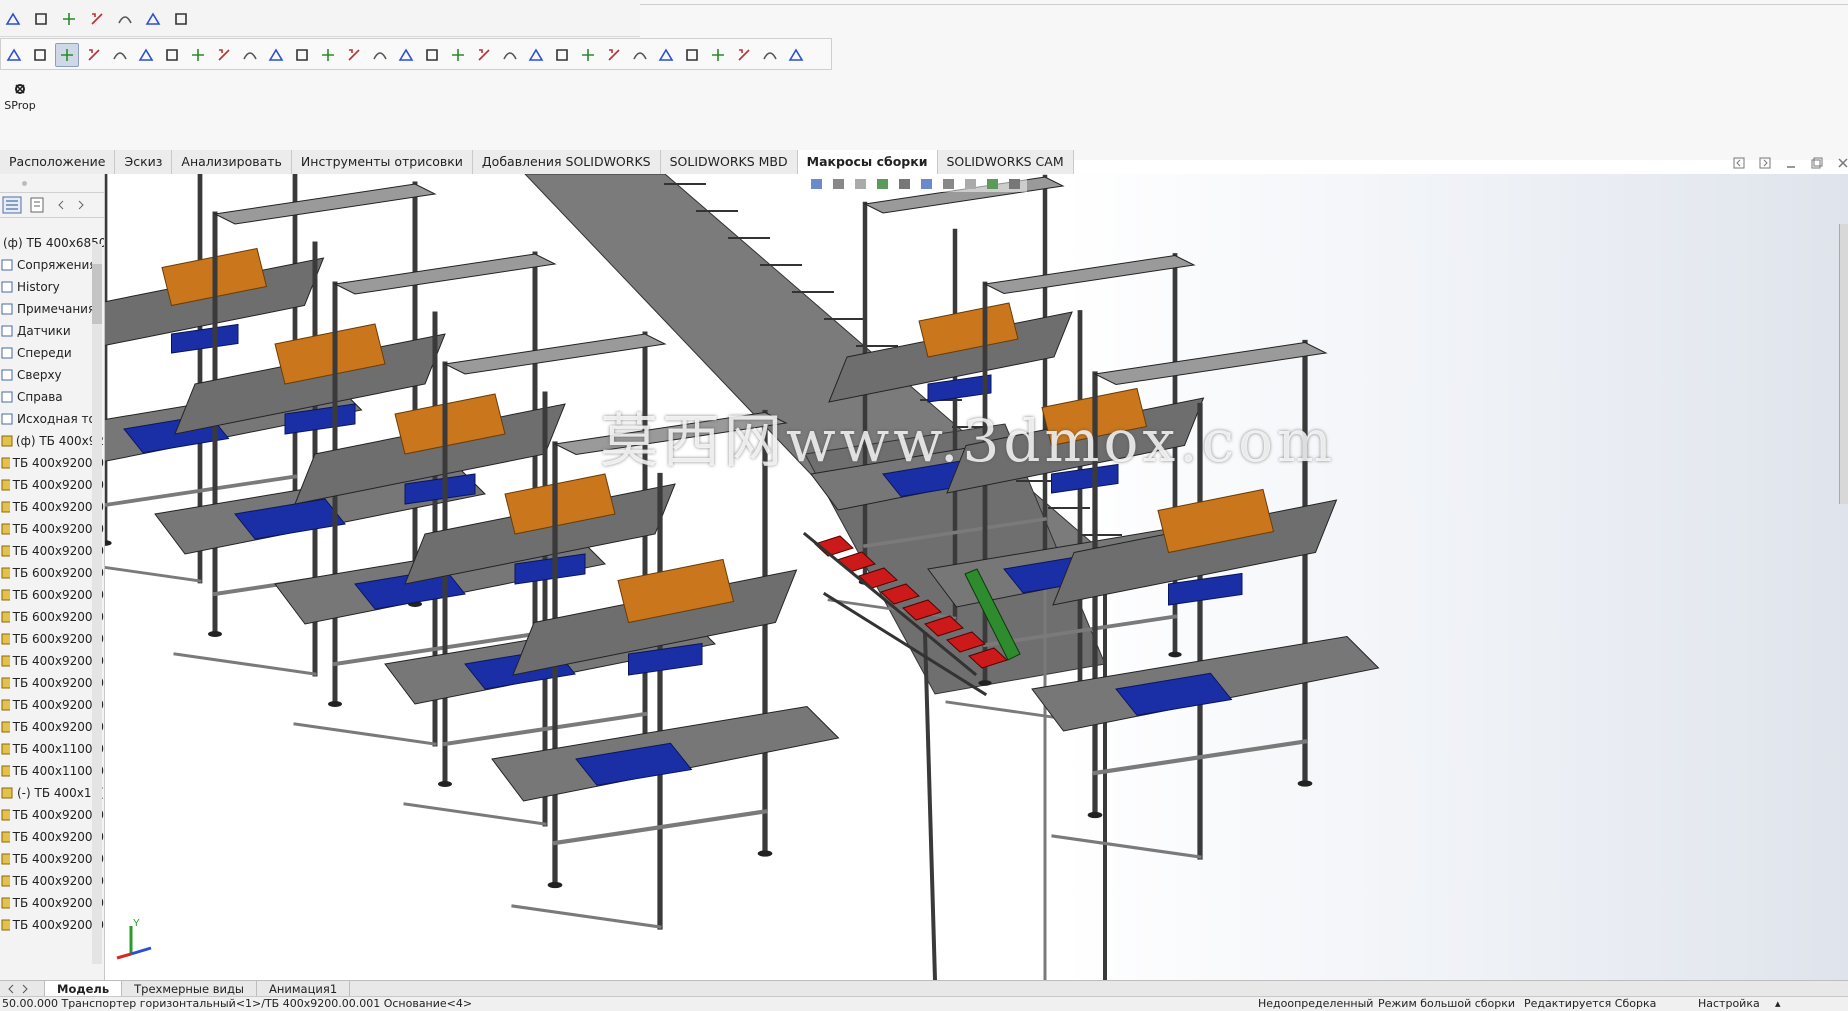 The width and height of the screenshot is (1848, 1011). I want to click on link-icon, so click(181, 19).